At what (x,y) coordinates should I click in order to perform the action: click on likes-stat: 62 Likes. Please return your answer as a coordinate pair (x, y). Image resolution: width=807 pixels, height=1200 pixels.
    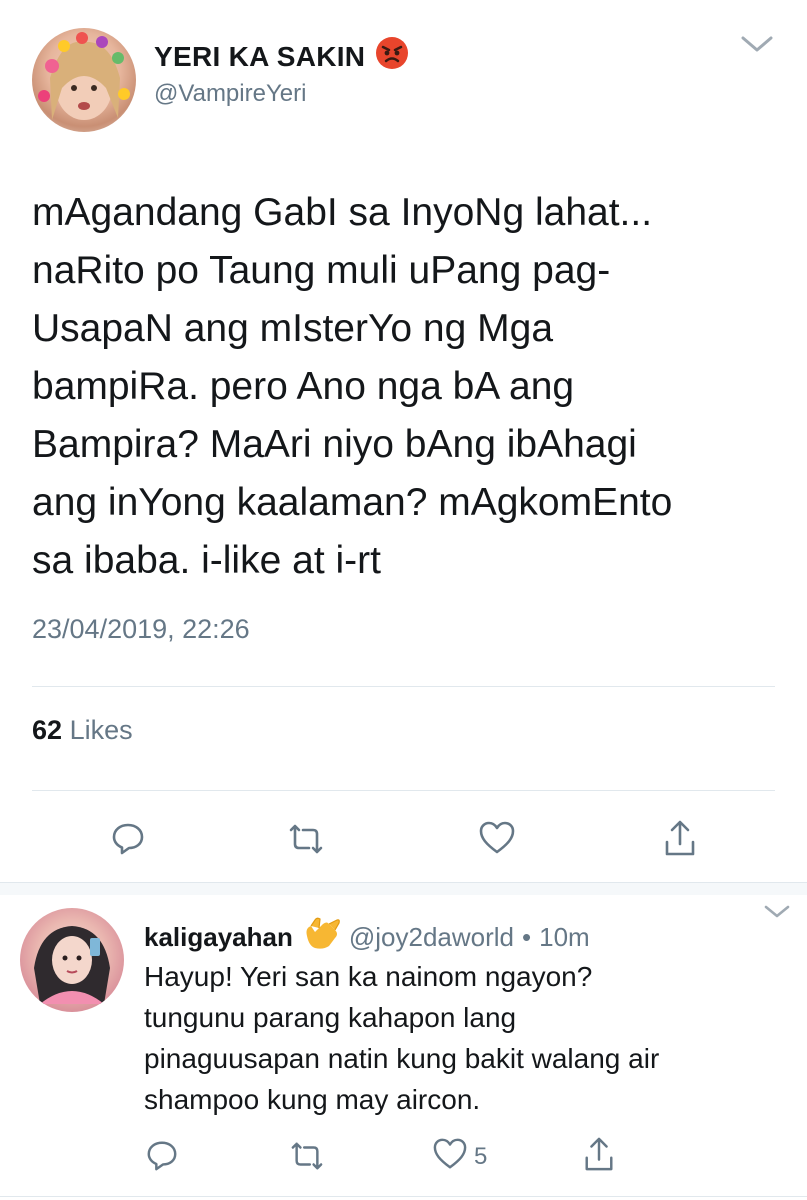
    Looking at the image, I should click on (82, 730).